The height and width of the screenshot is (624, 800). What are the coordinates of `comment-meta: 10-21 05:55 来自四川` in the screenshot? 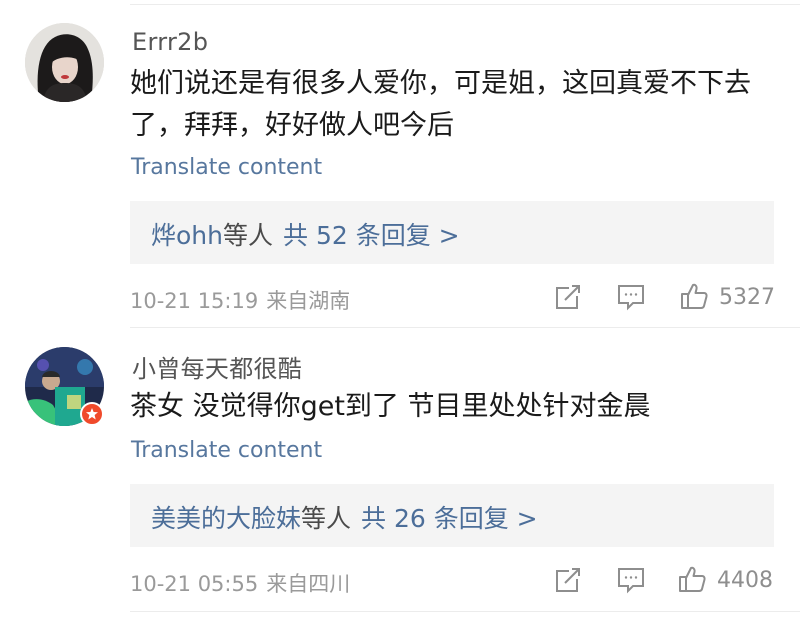 It's located at (240, 583).